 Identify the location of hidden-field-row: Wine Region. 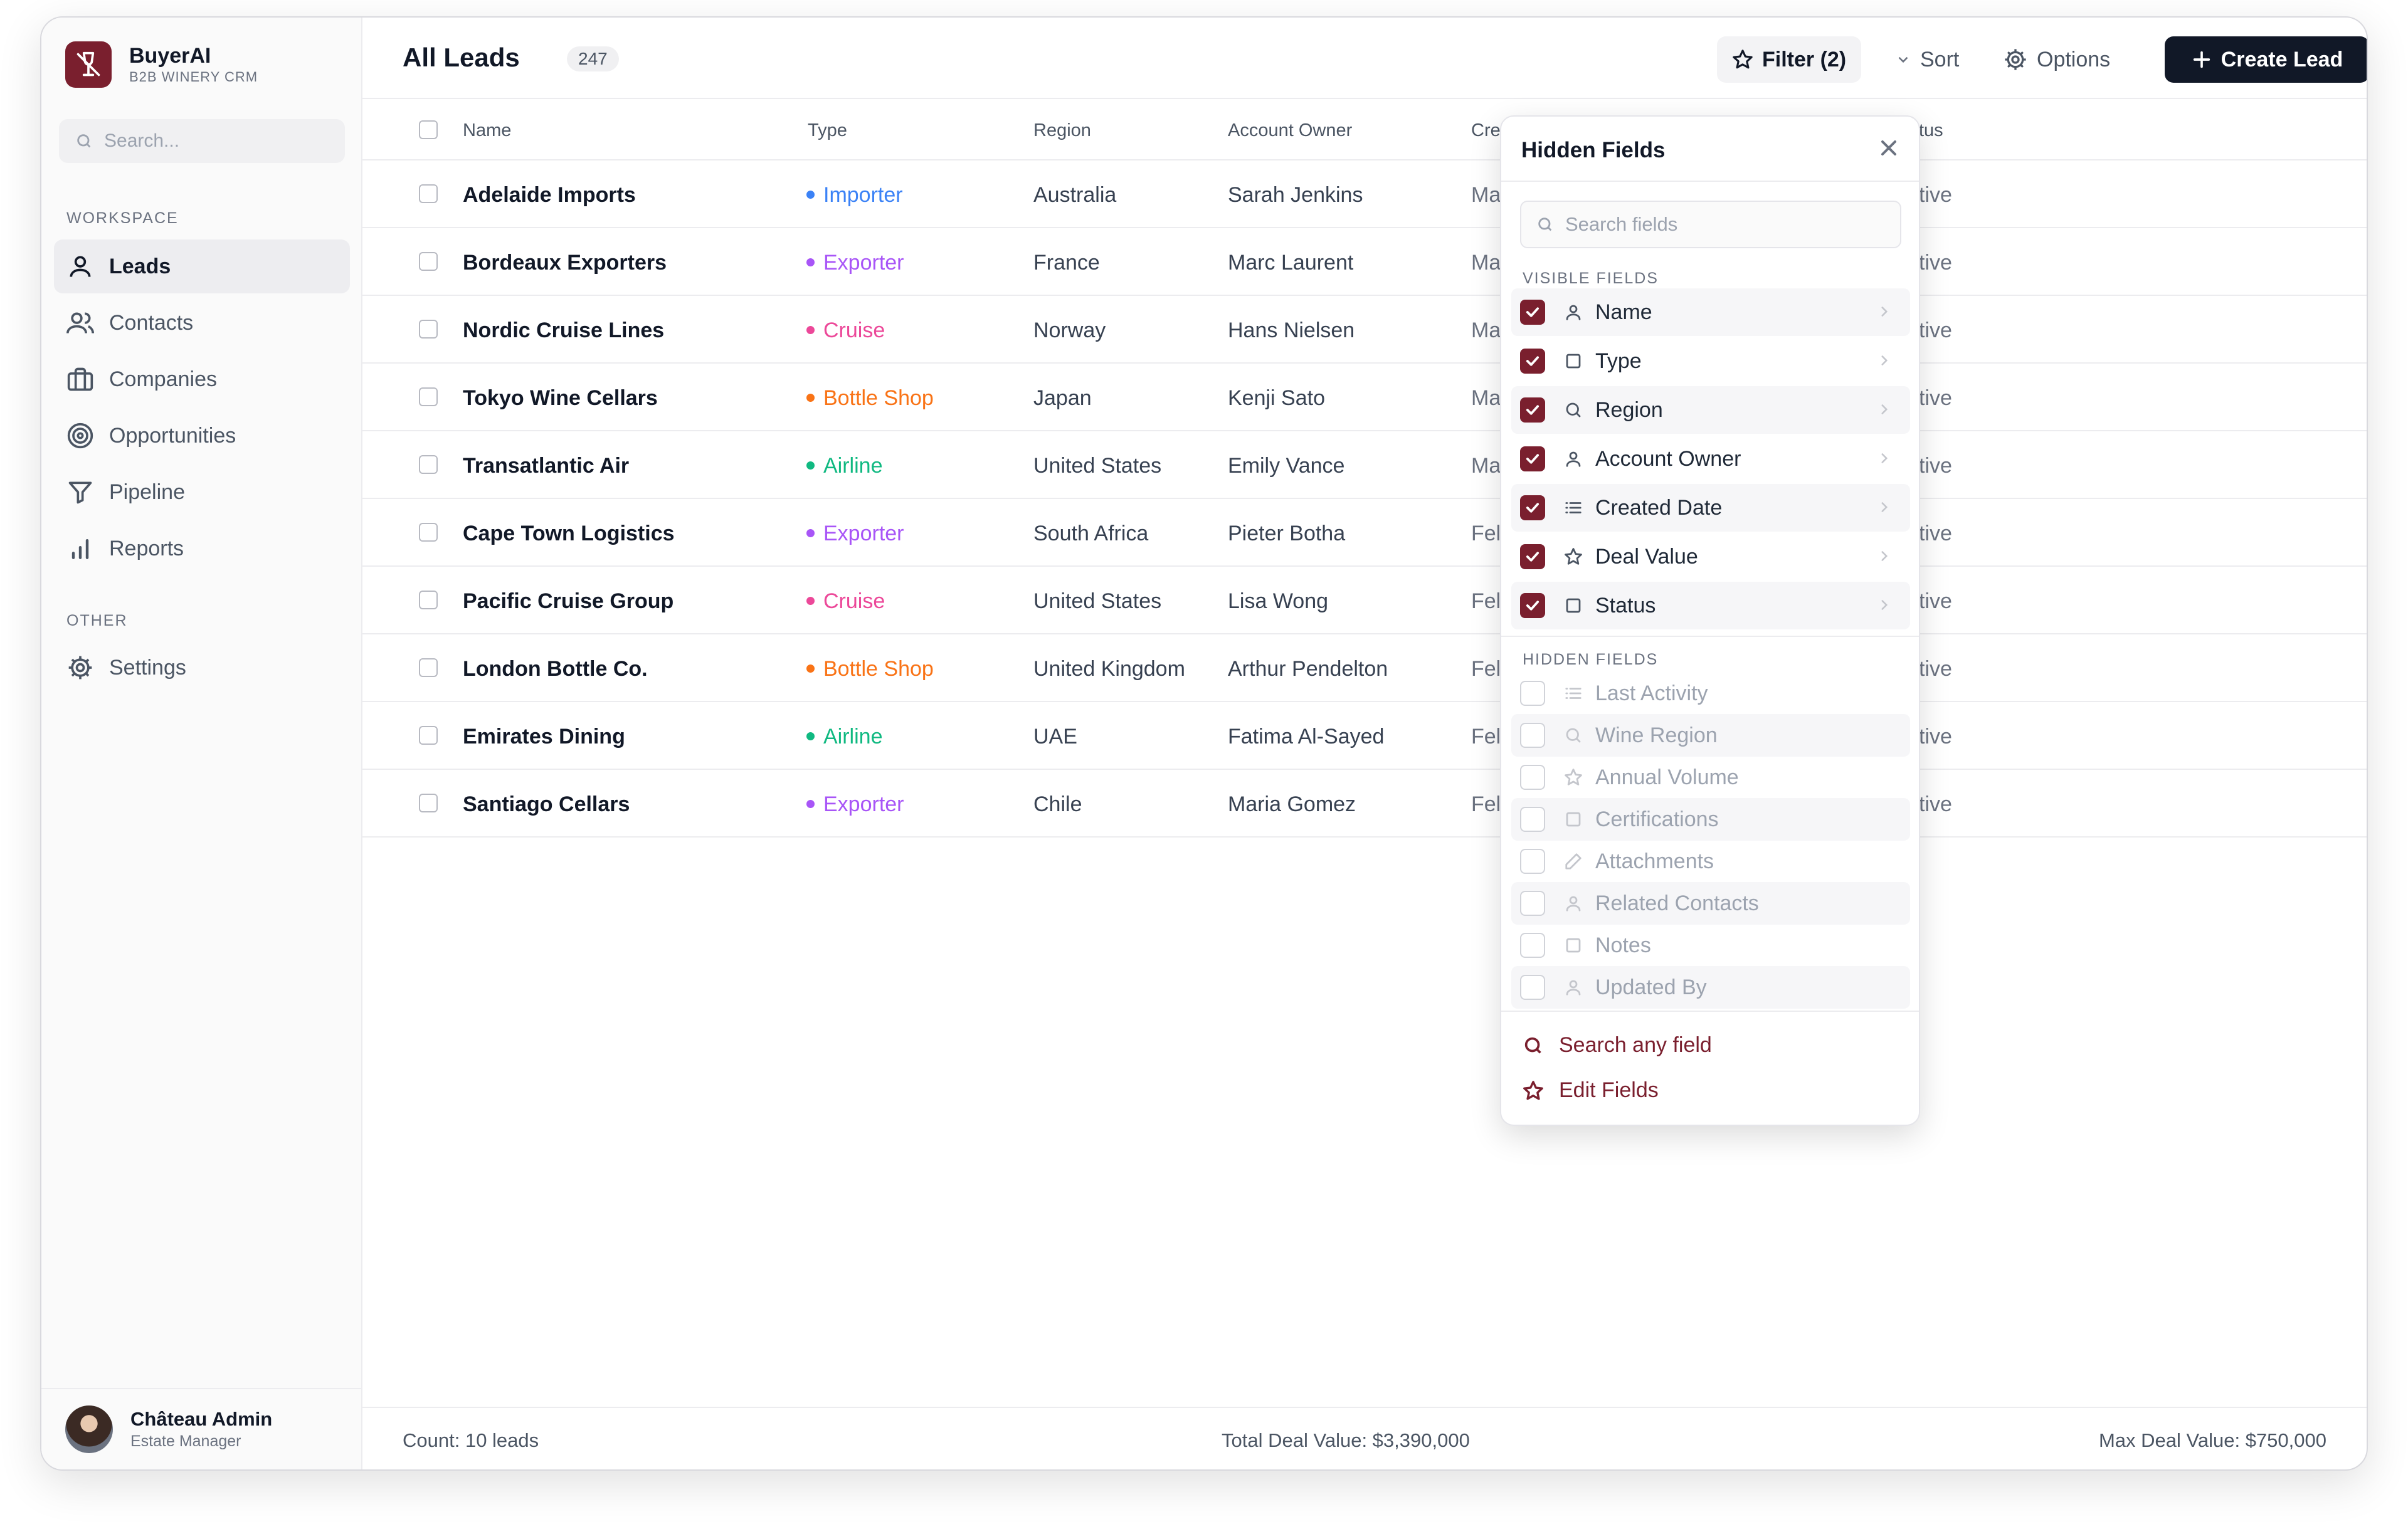
(1710, 735).